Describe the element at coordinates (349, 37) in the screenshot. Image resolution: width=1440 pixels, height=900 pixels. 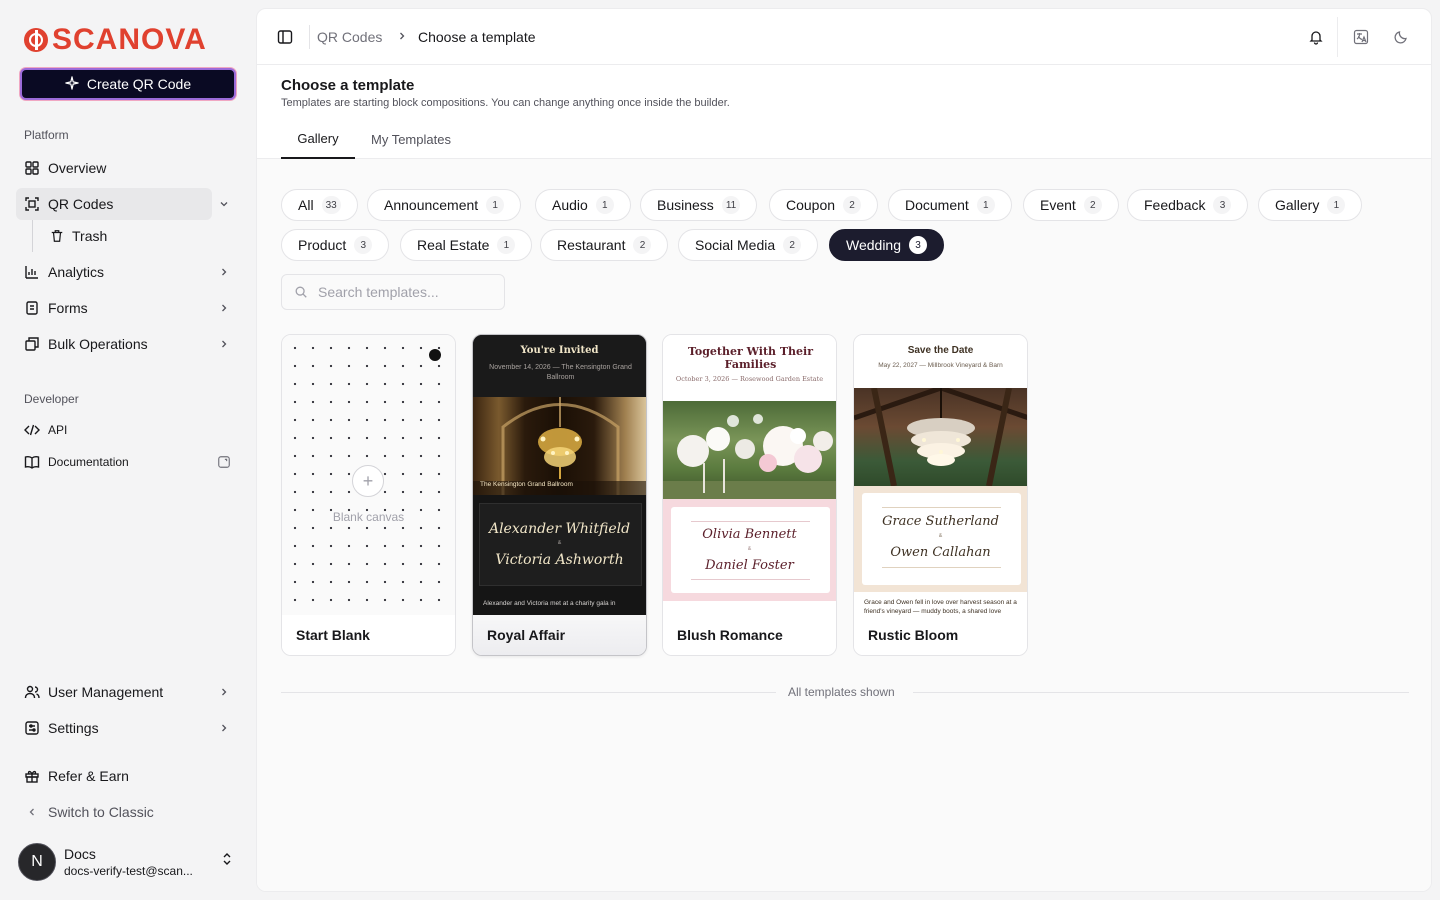
I see `breadcrumb-qr-codes: QR Codes` at that location.